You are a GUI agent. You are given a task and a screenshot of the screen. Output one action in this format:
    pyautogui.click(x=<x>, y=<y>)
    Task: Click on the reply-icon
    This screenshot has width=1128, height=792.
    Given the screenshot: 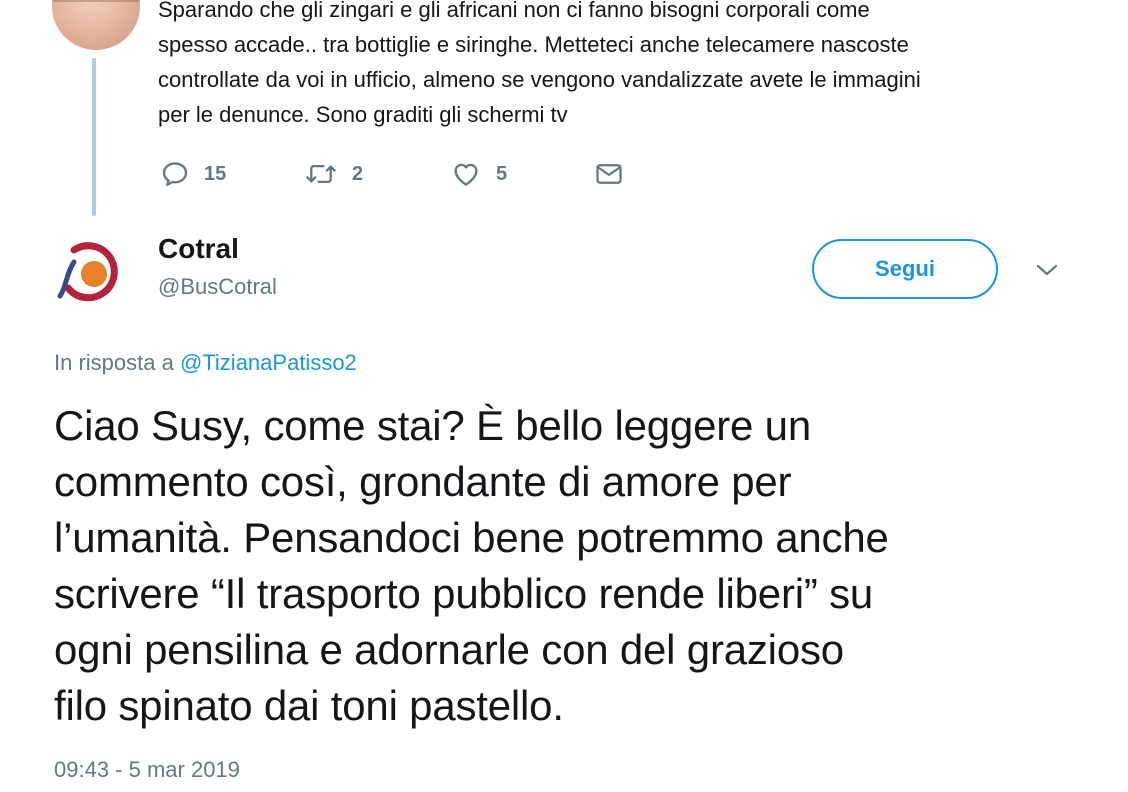 What is the action you would take?
    pyautogui.click(x=175, y=174)
    